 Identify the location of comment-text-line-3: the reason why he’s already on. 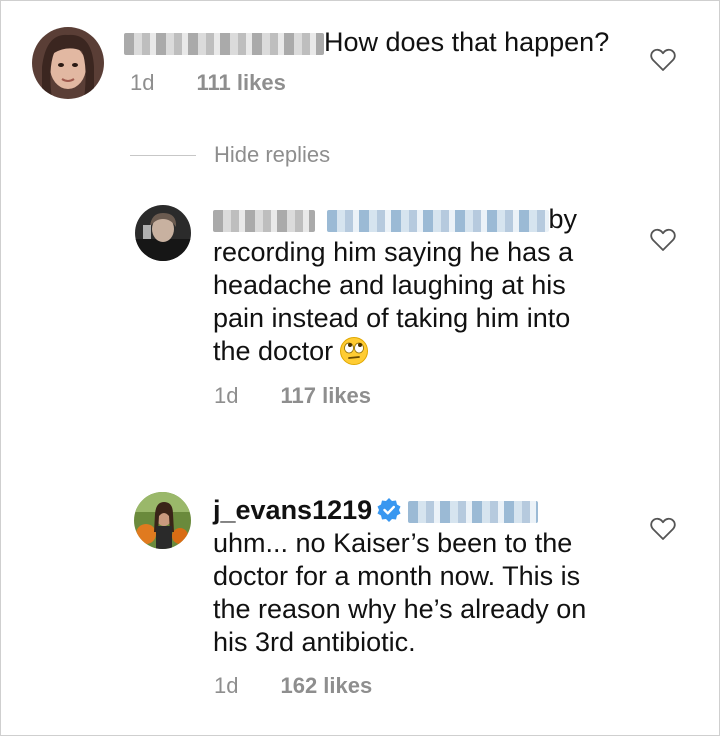
(400, 609).